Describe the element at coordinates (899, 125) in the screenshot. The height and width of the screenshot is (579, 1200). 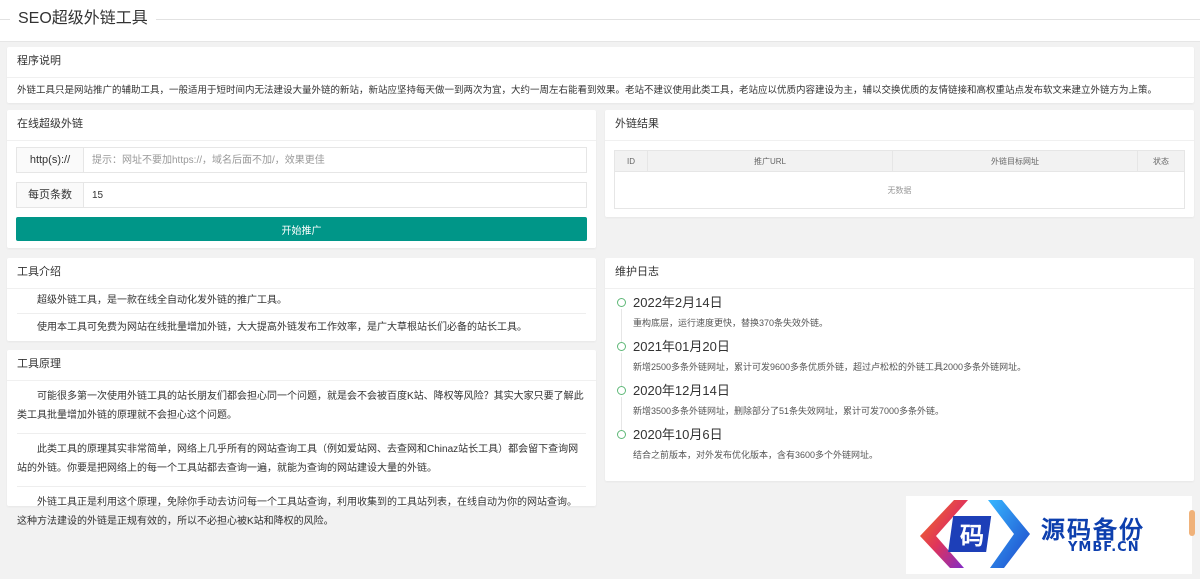
I see `results-header: 外链结果` at that location.